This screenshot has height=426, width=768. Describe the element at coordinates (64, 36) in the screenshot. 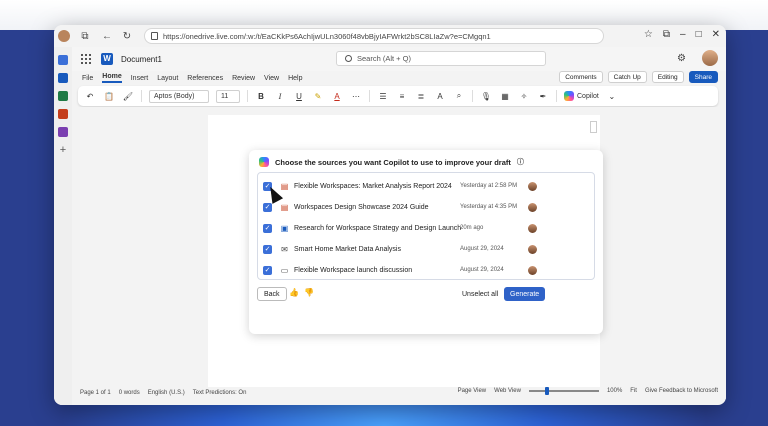

I see `browser-profile-avatar` at that location.